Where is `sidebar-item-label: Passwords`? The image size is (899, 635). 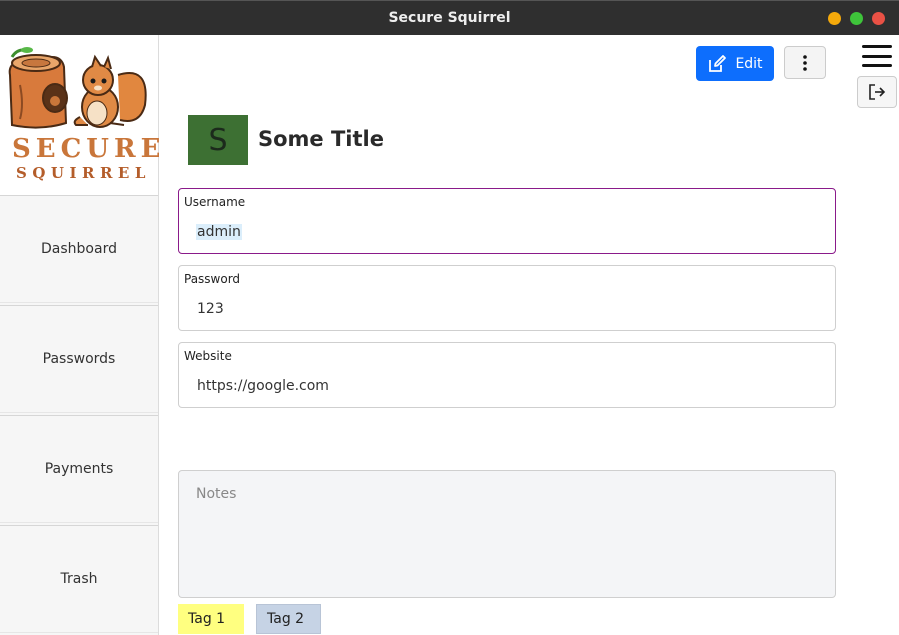
sidebar-item-label: Passwords is located at coordinates (79, 359).